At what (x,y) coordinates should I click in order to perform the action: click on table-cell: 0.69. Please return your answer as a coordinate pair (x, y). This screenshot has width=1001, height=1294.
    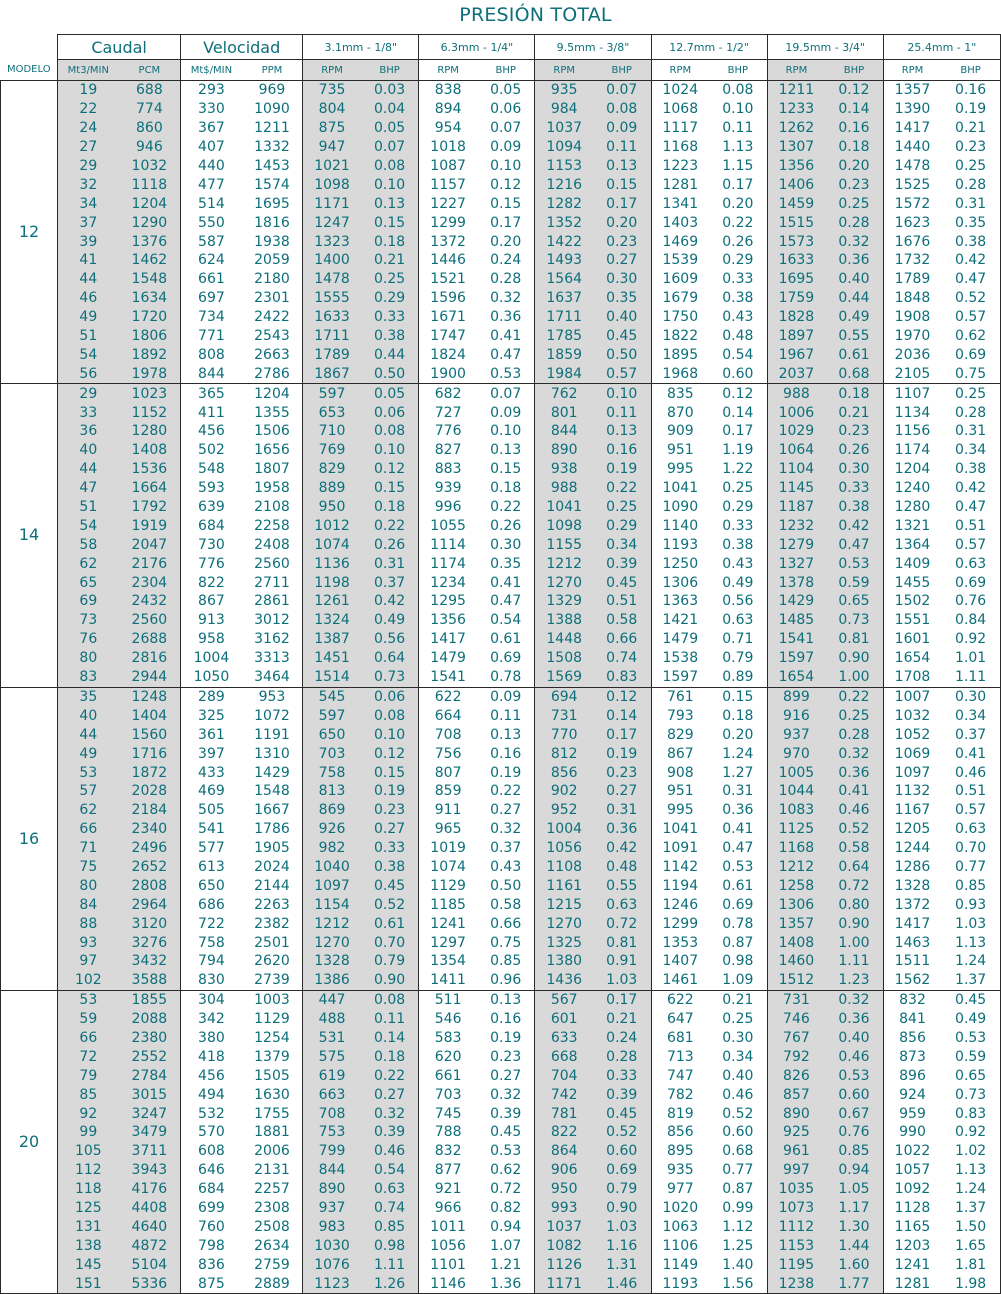
    Looking at the image, I should click on (622, 1170).